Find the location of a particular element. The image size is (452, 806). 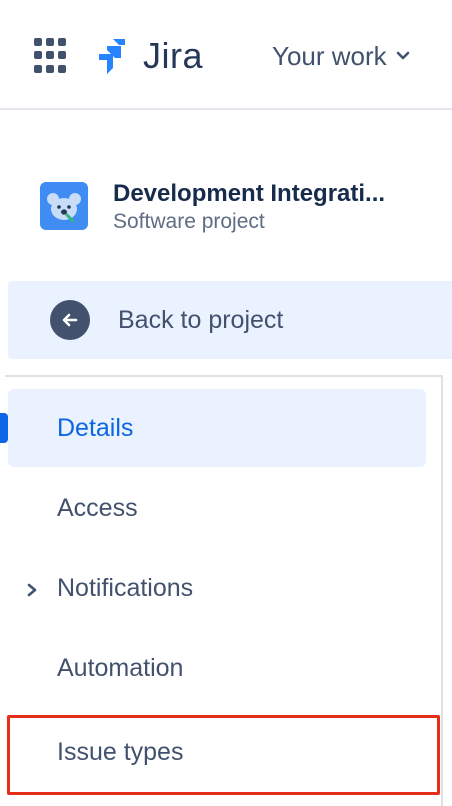

selected-indicator is located at coordinates (4, 428).